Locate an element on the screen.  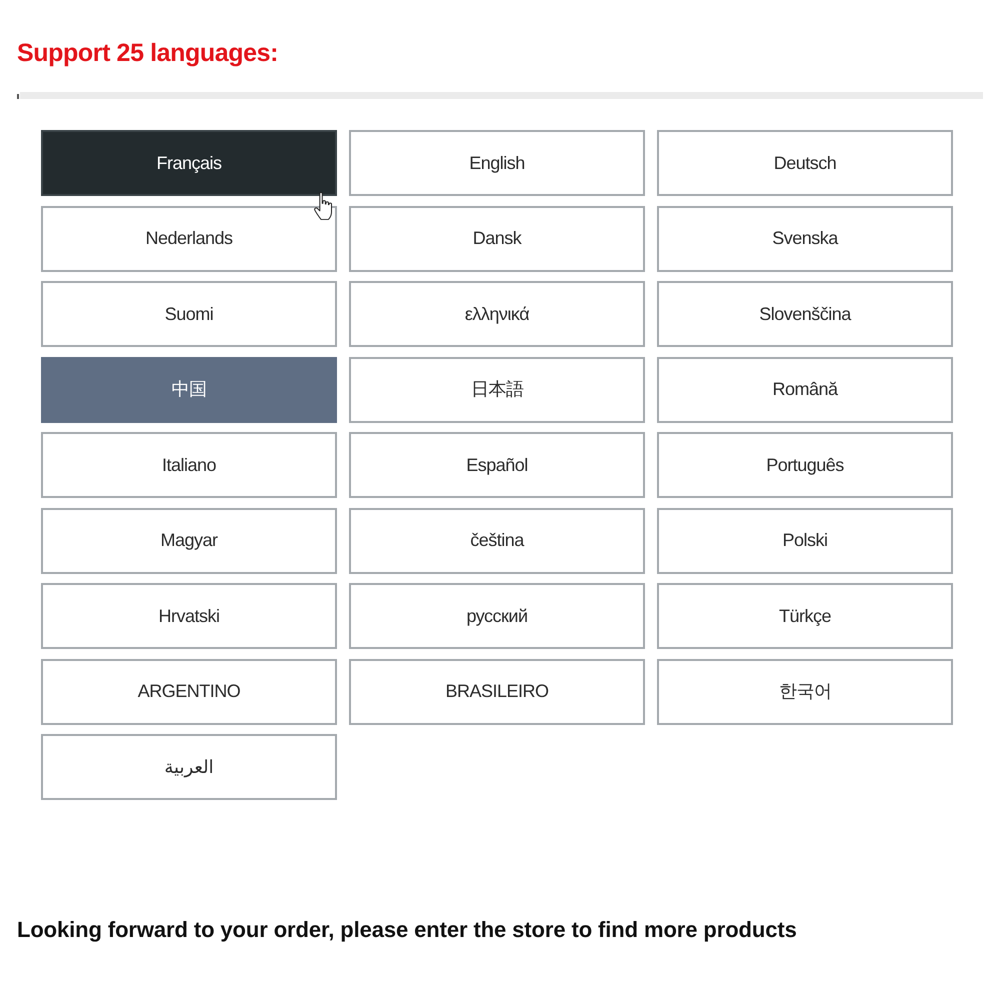
language-button: 日本語 is located at coordinates (497, 389).